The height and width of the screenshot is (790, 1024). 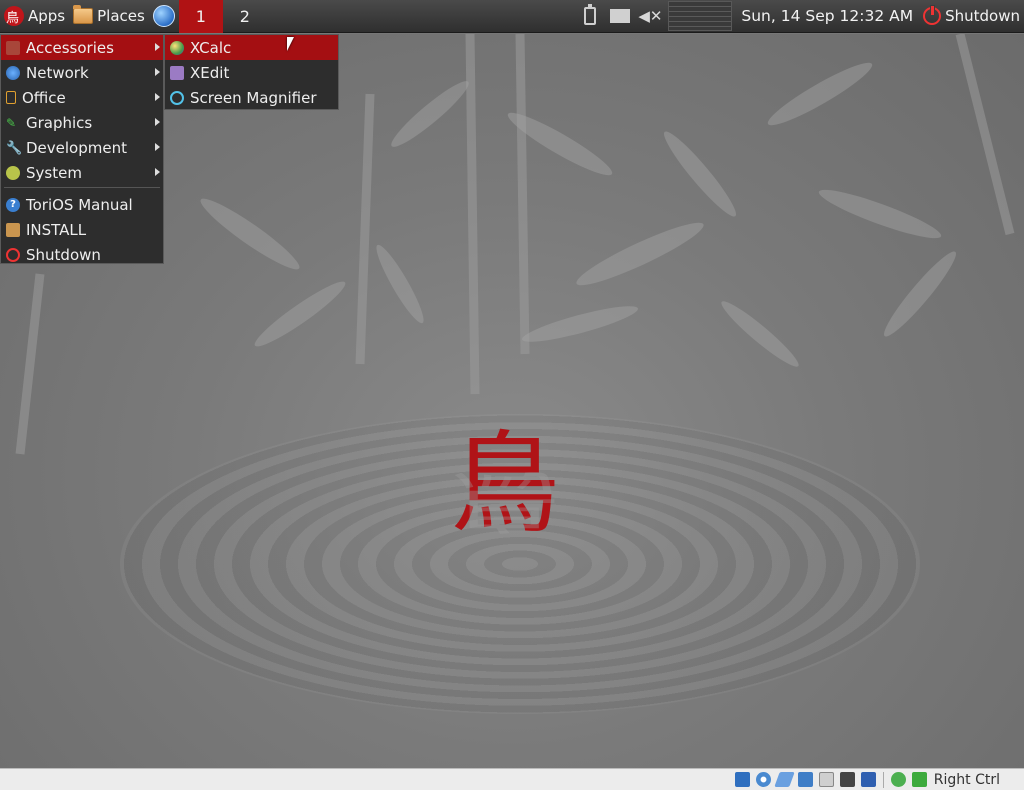 What do you see at coordinates (883, 779) in the screenshot?
I see `status-separator` at bounding box center [883, 779].